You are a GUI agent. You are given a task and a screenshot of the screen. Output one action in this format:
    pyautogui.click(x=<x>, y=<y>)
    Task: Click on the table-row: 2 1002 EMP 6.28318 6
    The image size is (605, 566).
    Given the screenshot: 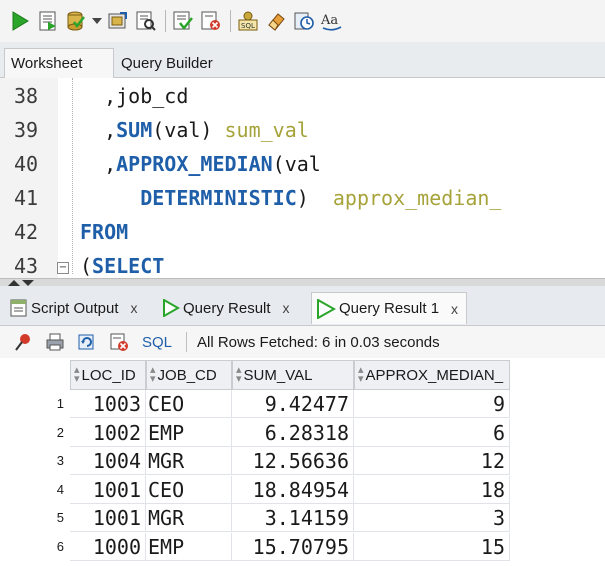 What is the action you would take?
    pyautogui.click(x=302, y=432)
    